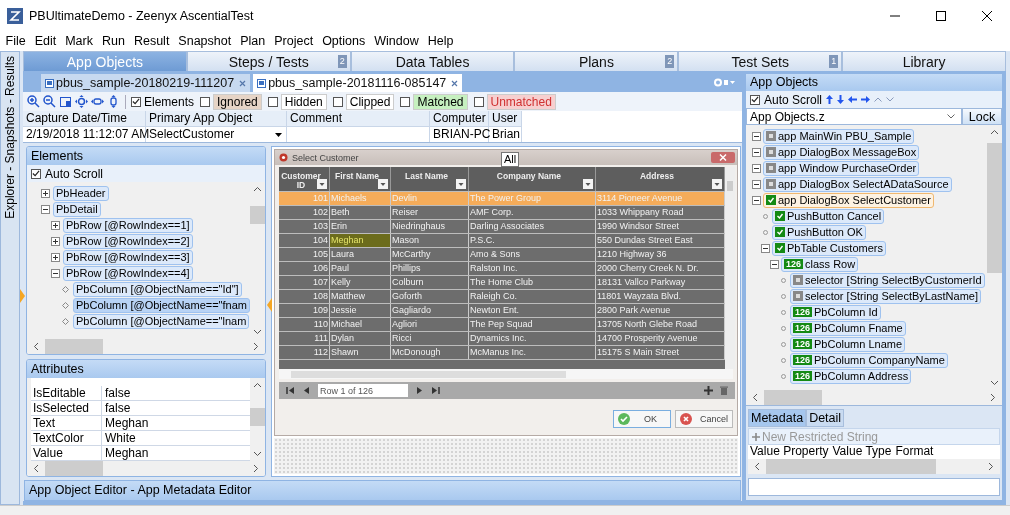  What do you see at coordinates (382, 490) in the screenshot?
I see `editor-bar: App Object Editor - App Metadata Editor` at bounding box center [382, 490].